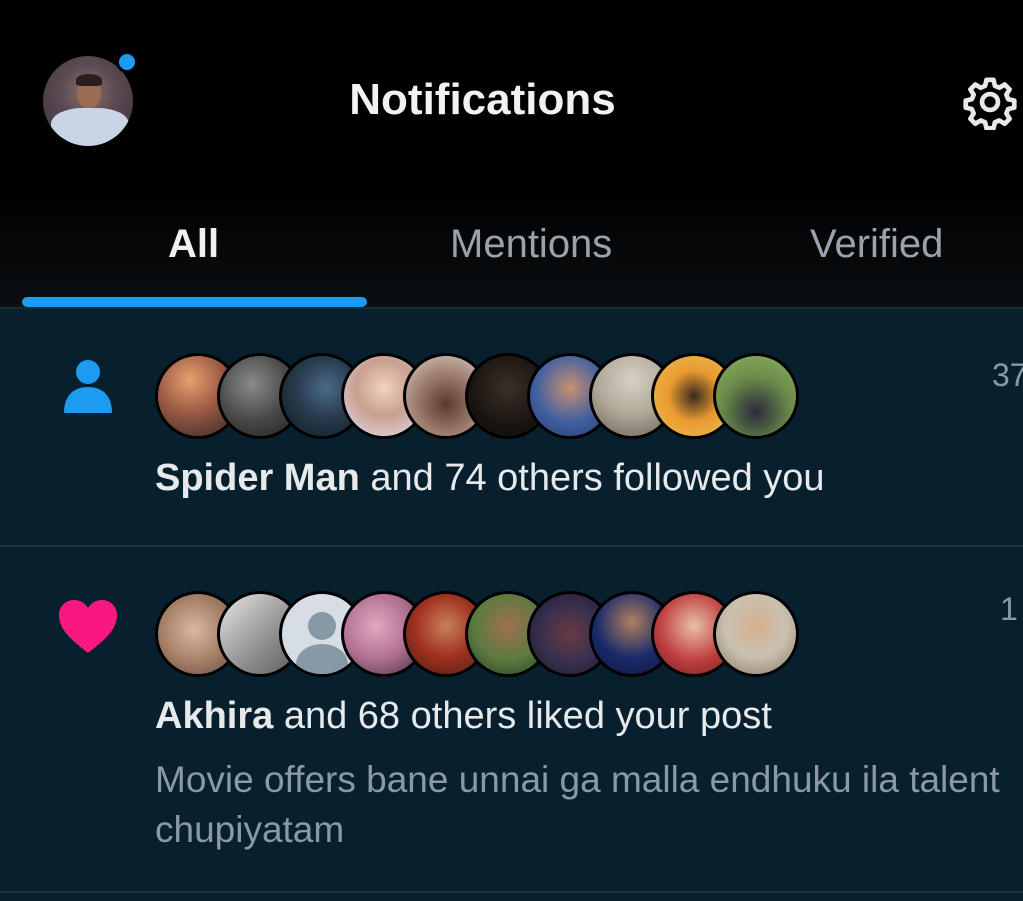 The height and width of the screenshot is (901, 1023). What do you see at coordinates (214, 716) in the screenshot?
I see `actor-name: Akhira` at bounding box center [214, 716].